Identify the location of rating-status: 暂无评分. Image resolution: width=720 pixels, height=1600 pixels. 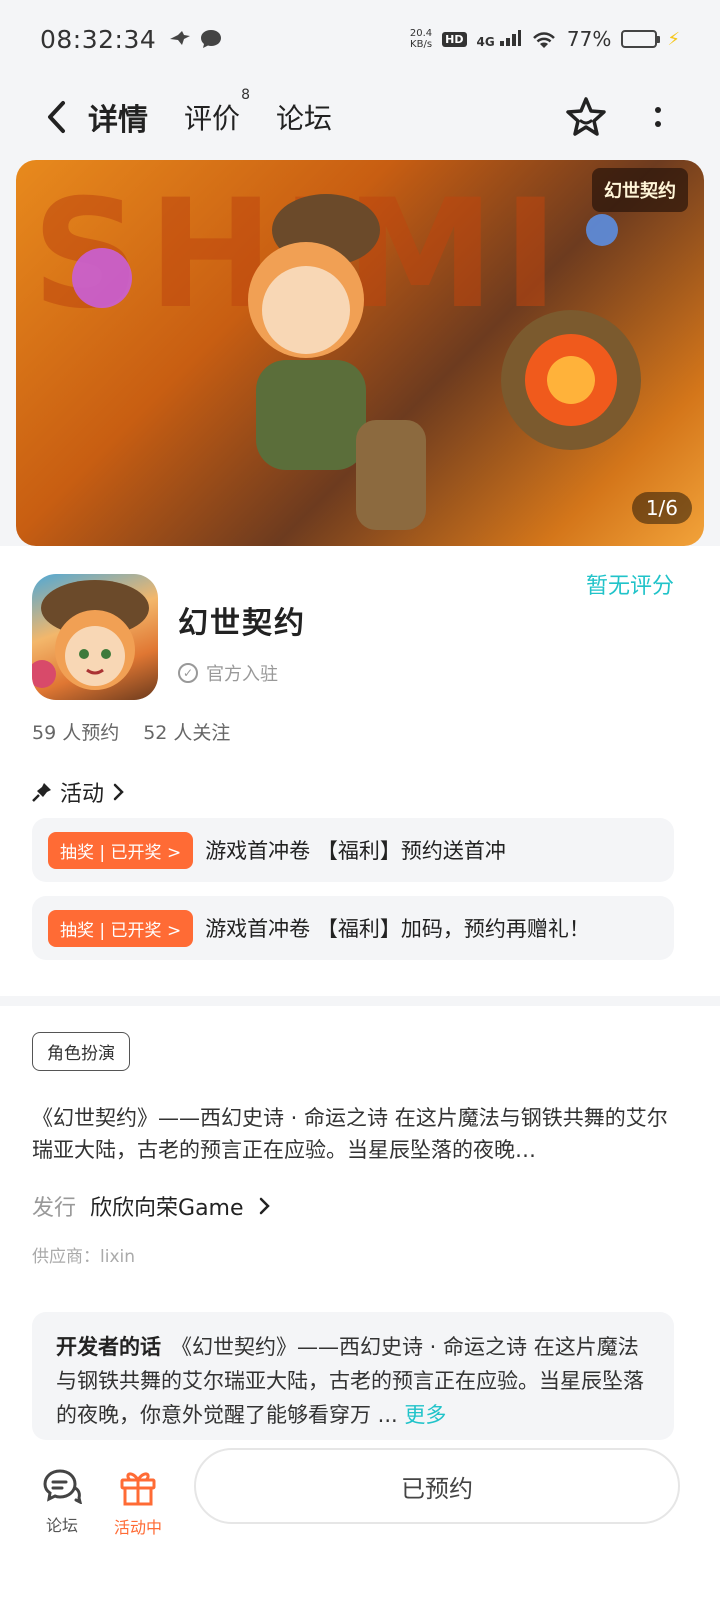
(629, 586).